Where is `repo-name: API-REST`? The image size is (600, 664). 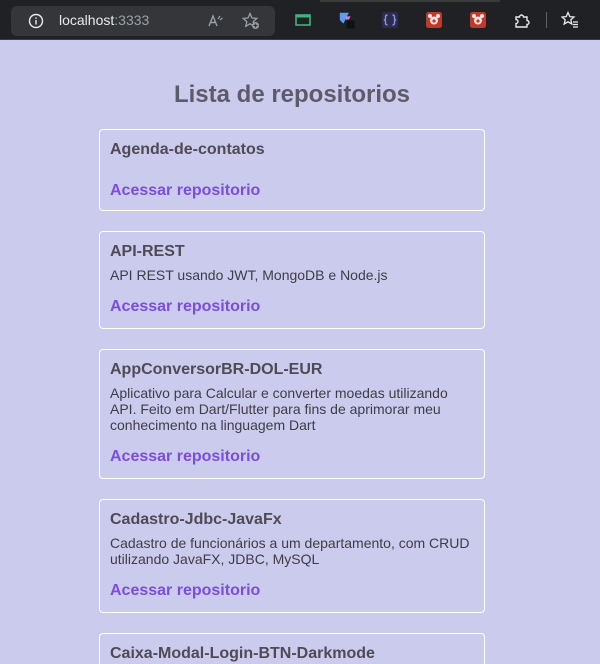 repo-name: API-REST is located at coordinates (147, 251).